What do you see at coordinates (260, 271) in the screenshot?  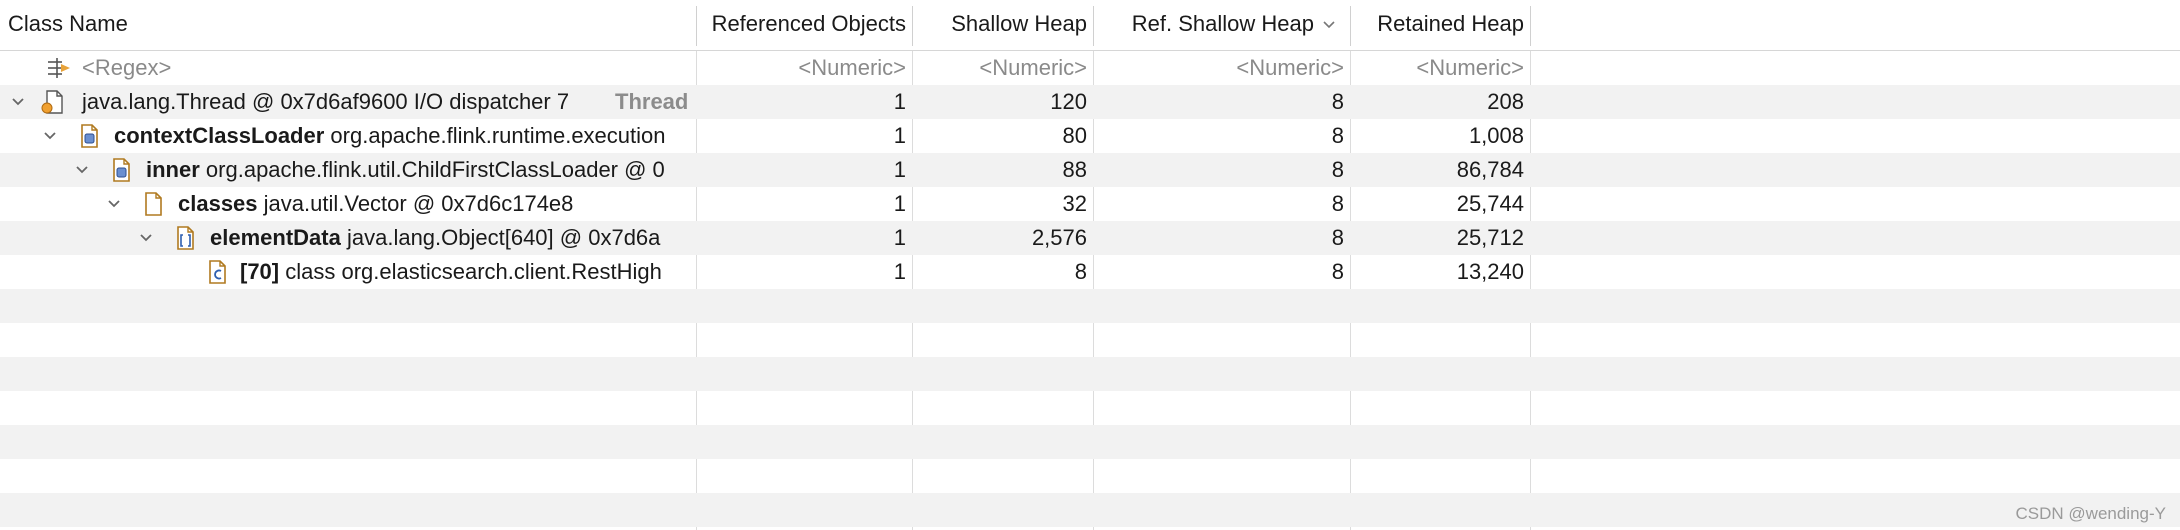 I see `field-name: [70]` at bounding box center [260, 271].